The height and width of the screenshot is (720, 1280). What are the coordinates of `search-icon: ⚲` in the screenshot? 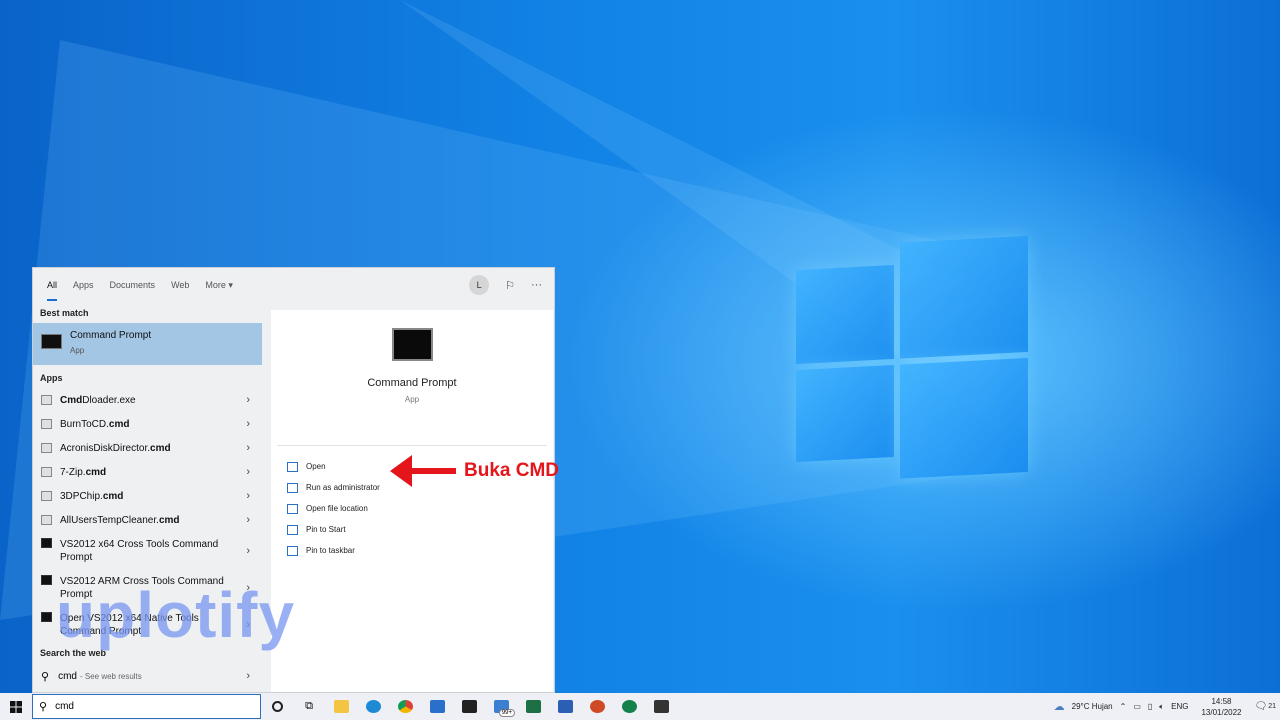 It's located at (45, 676).